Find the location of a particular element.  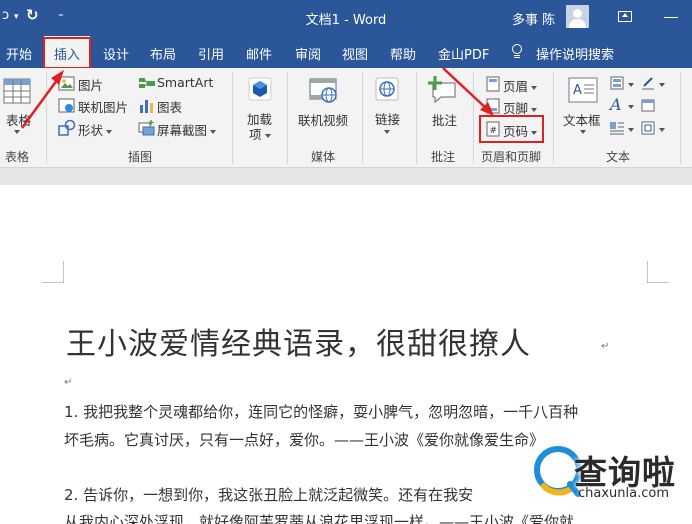

group-label-tables: 表格 is located at coordinates (17, 157).